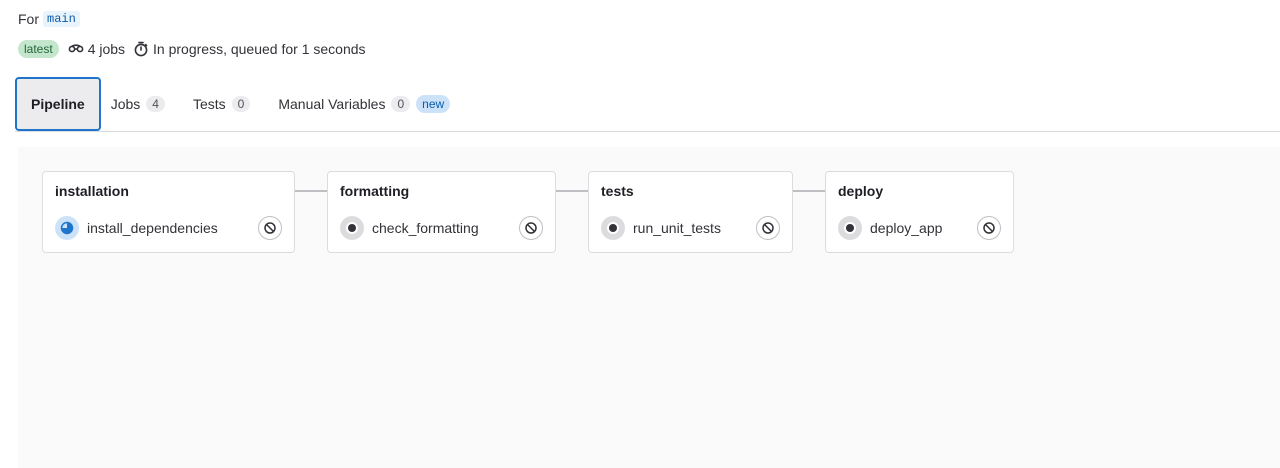 The image size is (1280, 468). I want to click on tab-label: Pipeline, so click(58, 104).